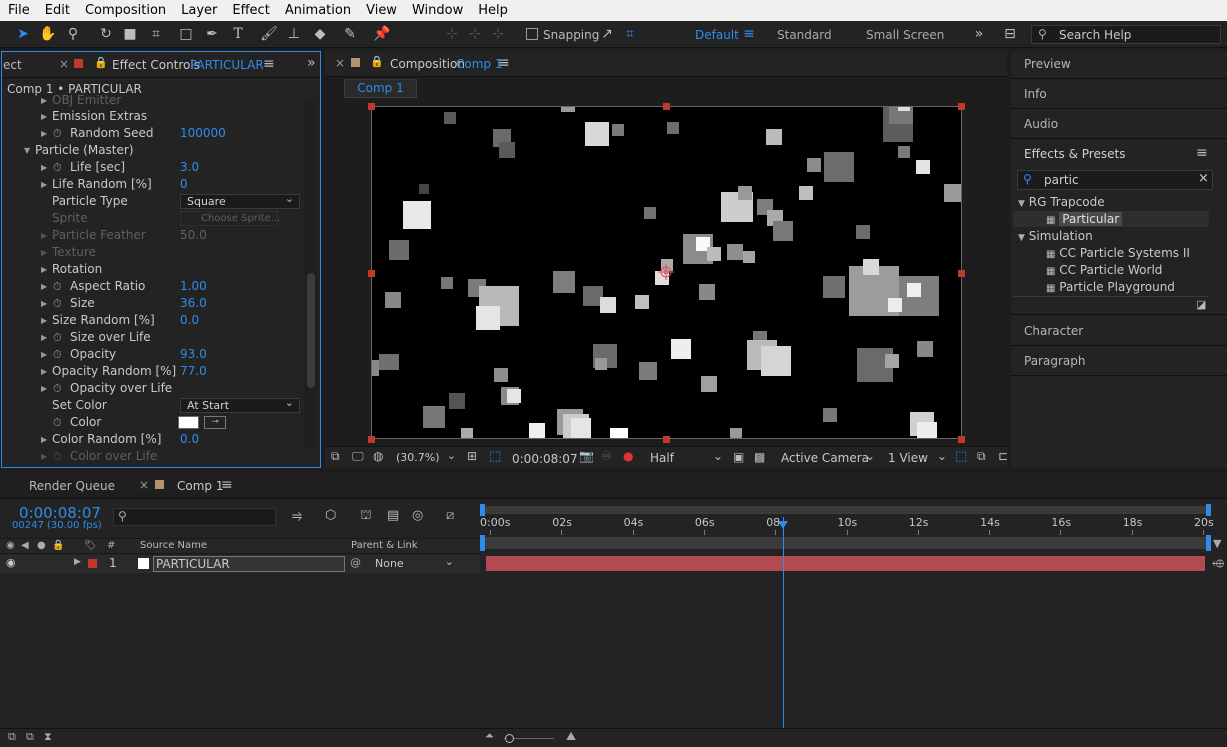 This screenshot has width=1227, height=747. I want to click on audio-panel-tab: Audio, so click(1041, 124).